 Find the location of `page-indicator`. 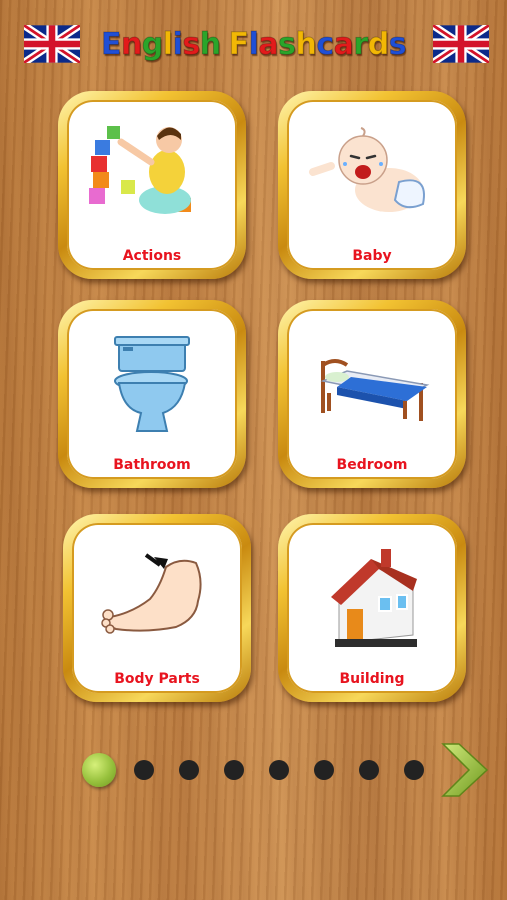

page-indicator is located at coordinates (257, 770).